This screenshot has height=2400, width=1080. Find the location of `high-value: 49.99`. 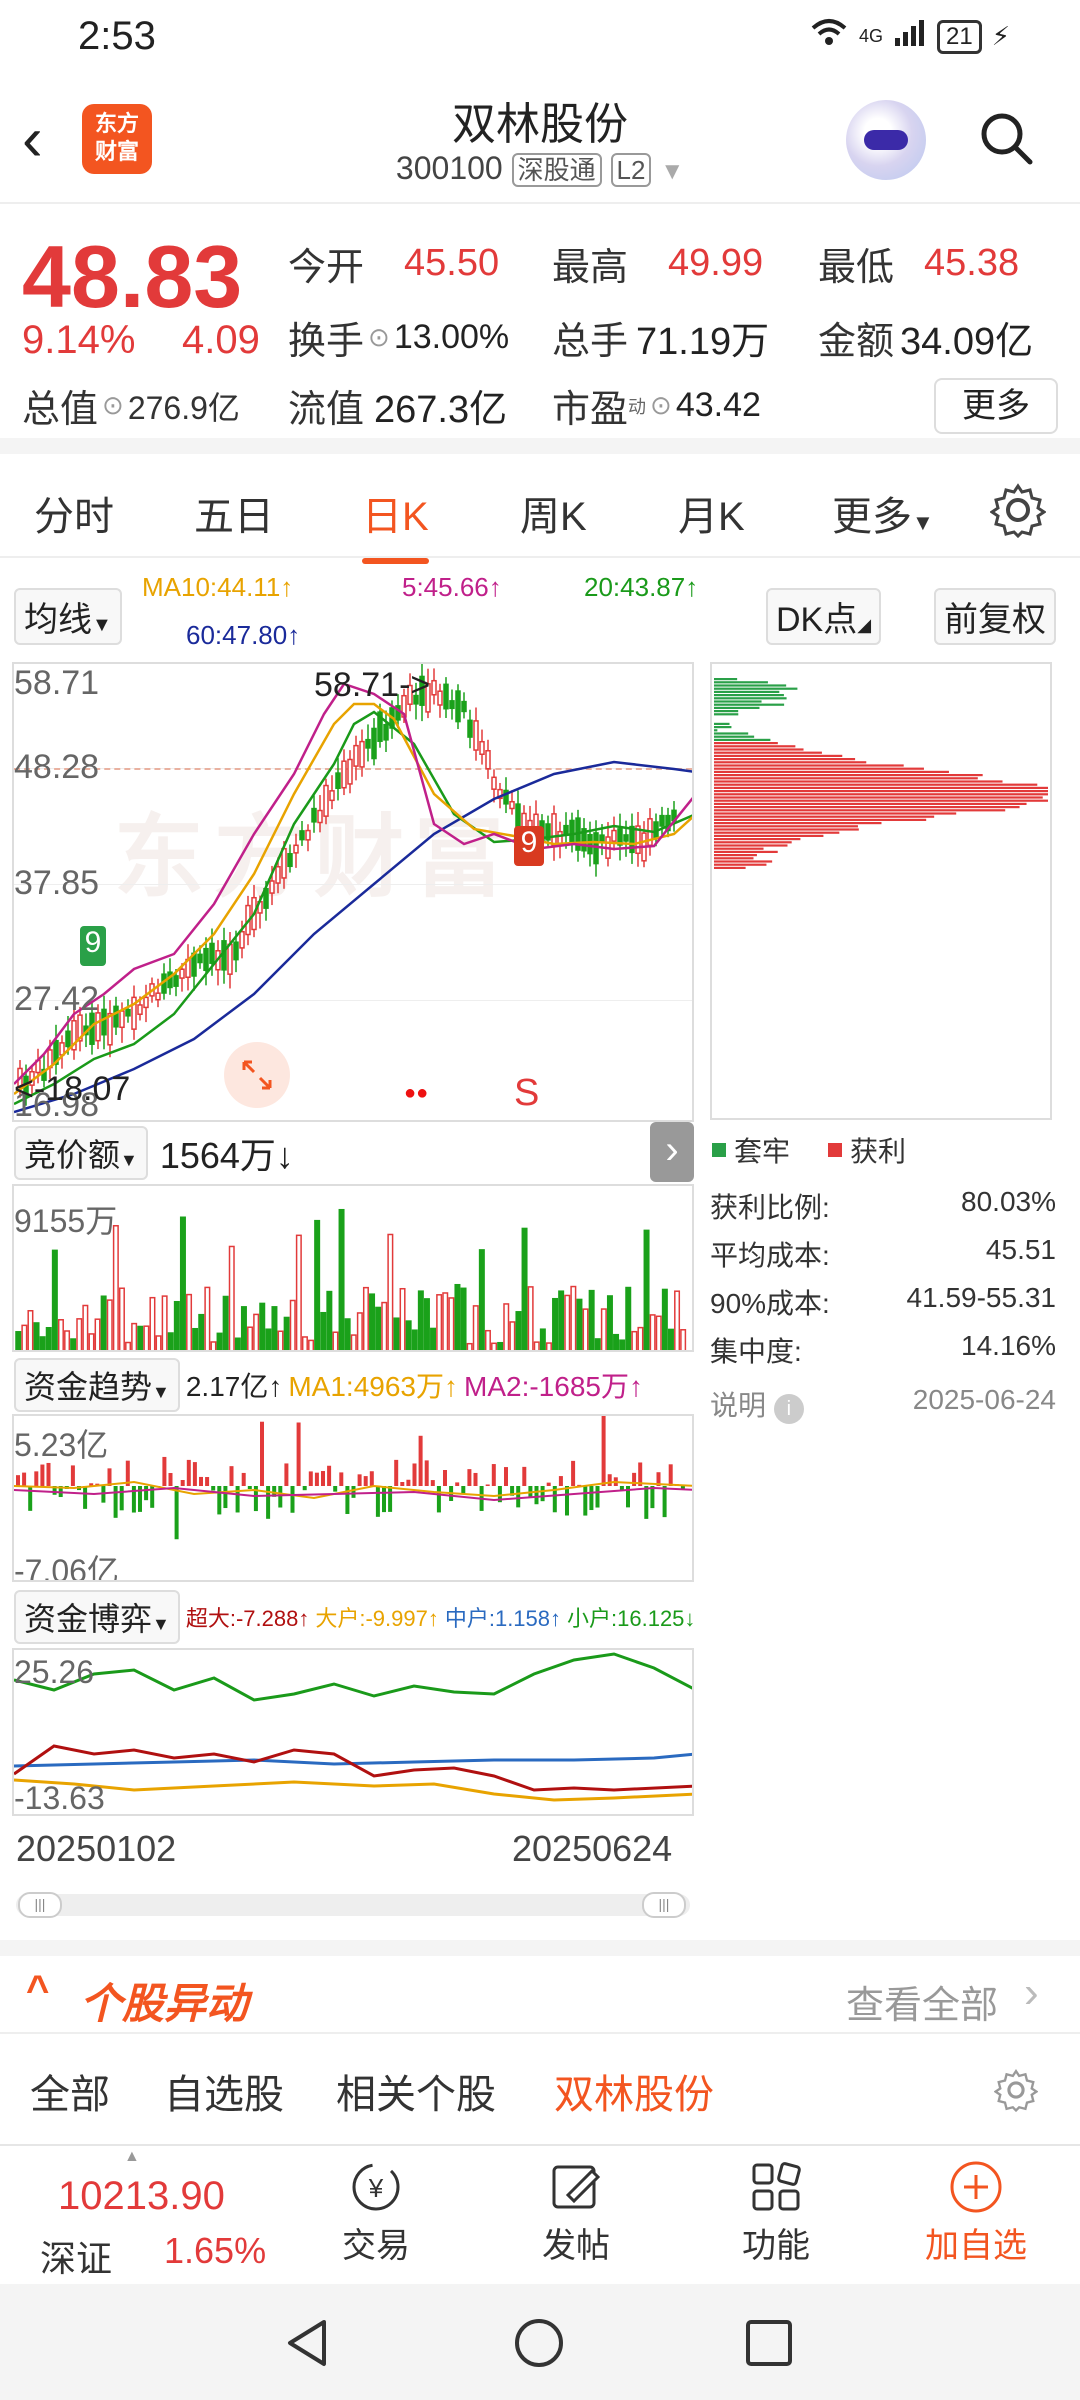

high-value: 49.99 is located at coordinates (716, 263).